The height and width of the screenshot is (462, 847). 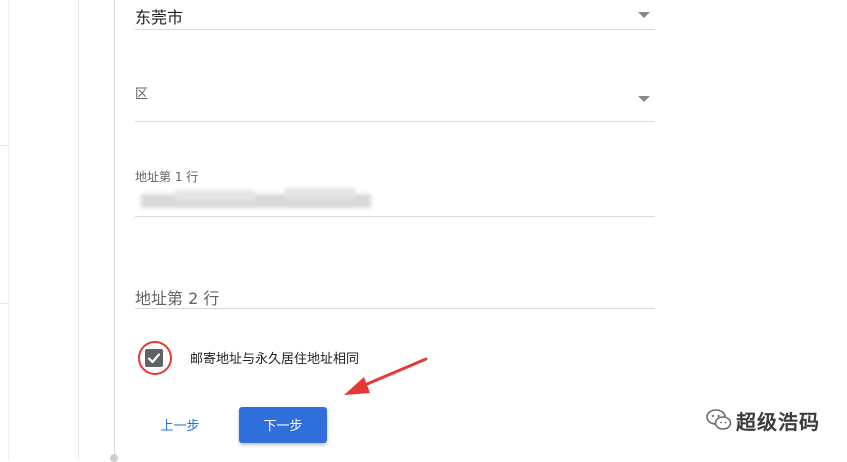 I want to click on watermark-text: 超级浩码, so click(x=778, y=422).